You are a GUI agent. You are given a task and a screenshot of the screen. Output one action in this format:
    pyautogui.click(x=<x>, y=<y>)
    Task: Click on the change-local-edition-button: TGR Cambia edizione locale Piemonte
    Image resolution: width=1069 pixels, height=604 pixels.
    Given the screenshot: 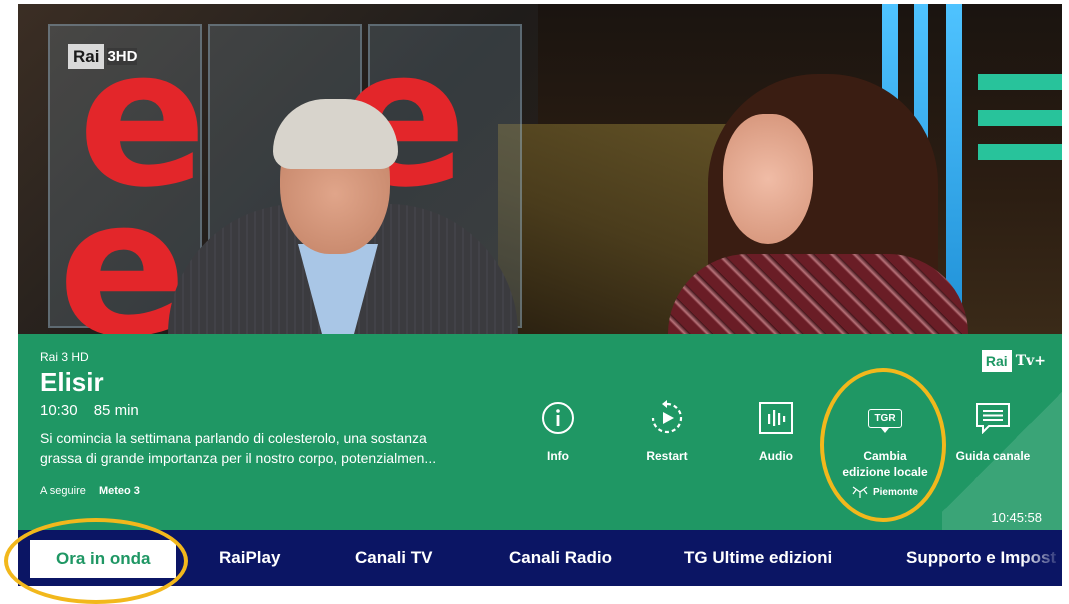 What is the action you would take?
    pyautogui.click(x=885, y=448)
    